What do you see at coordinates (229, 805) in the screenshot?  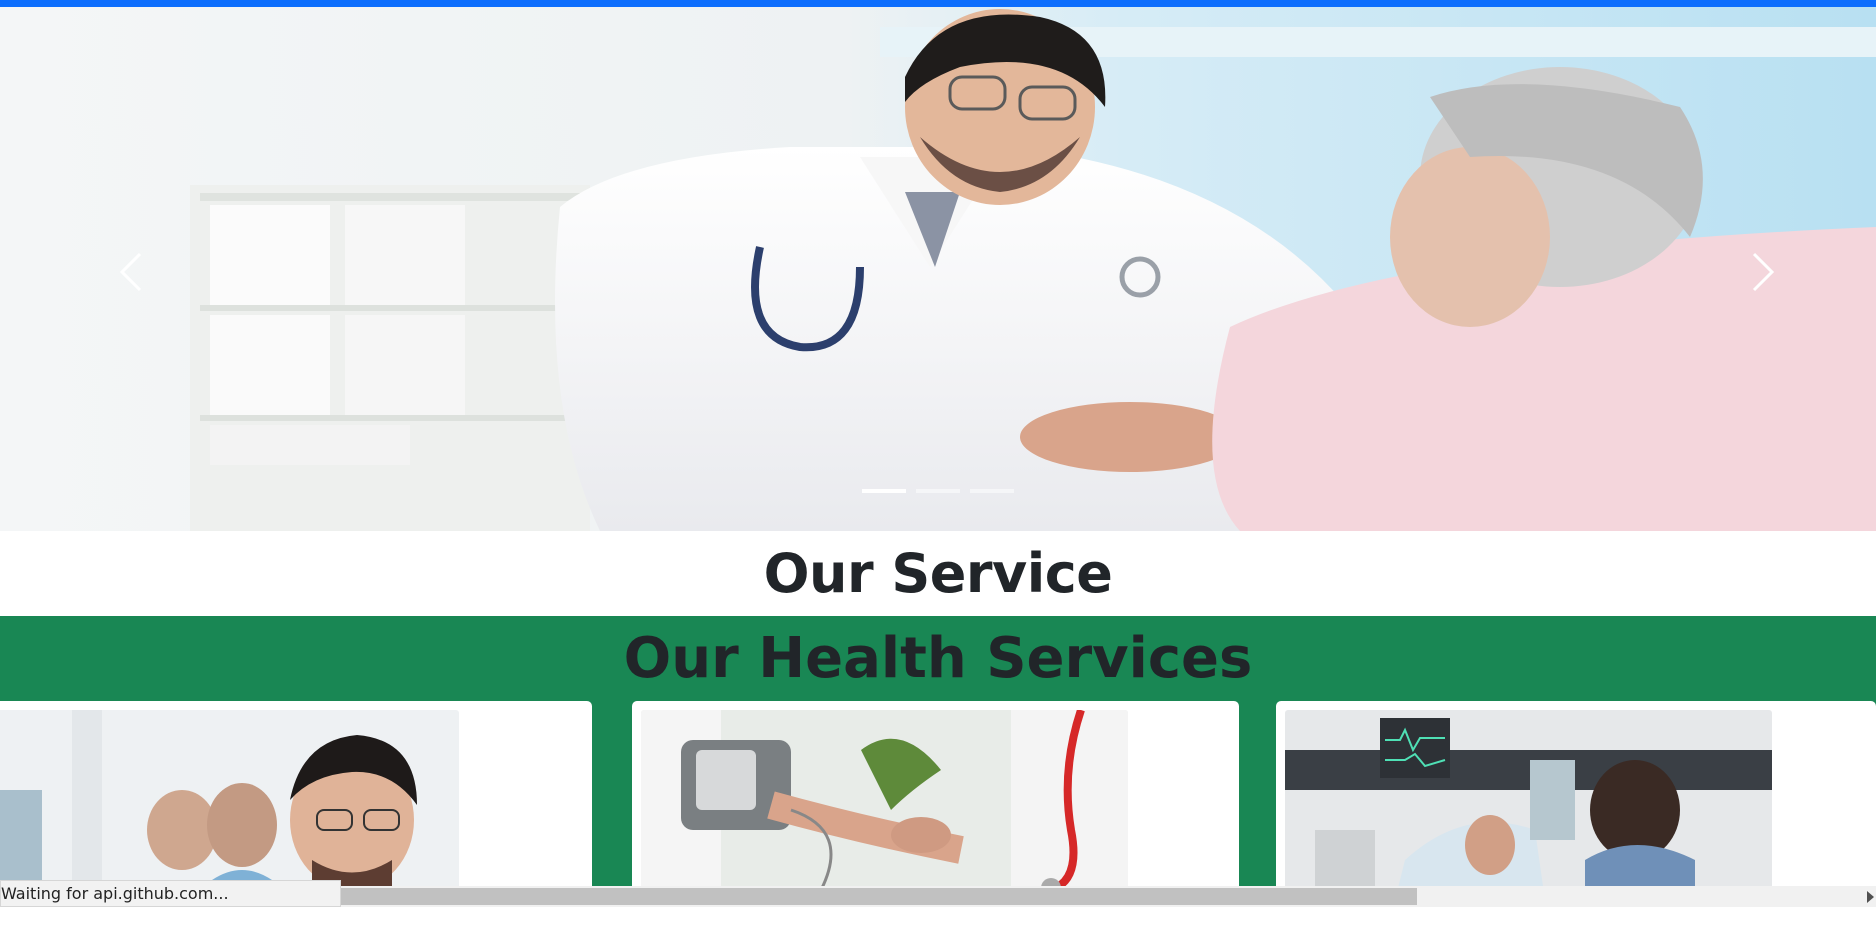 I see `service-card-image-doctor` at bounding box center [229, 805].